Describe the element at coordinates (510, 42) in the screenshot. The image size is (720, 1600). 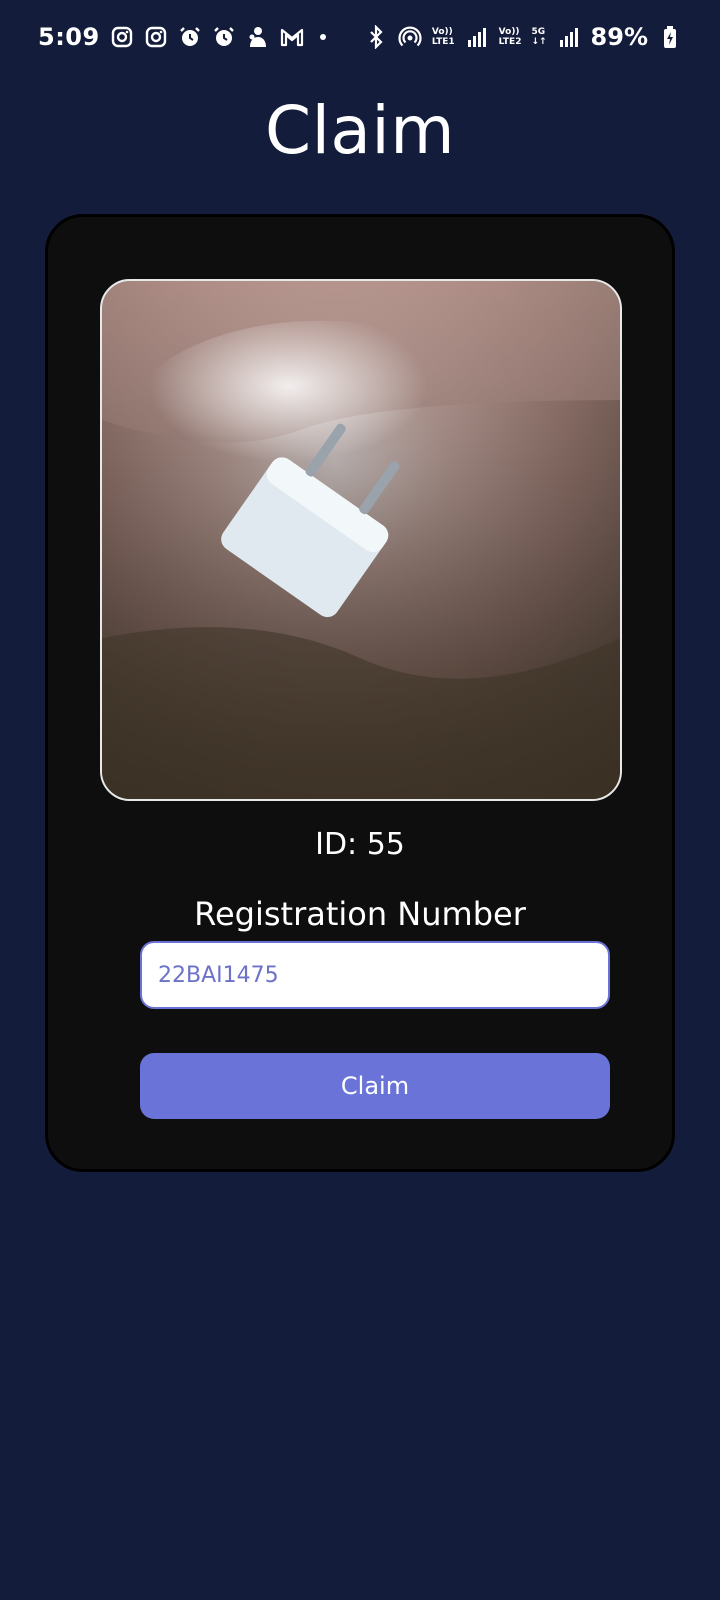
I see `sim2-lte-text: LTE2` at that location.